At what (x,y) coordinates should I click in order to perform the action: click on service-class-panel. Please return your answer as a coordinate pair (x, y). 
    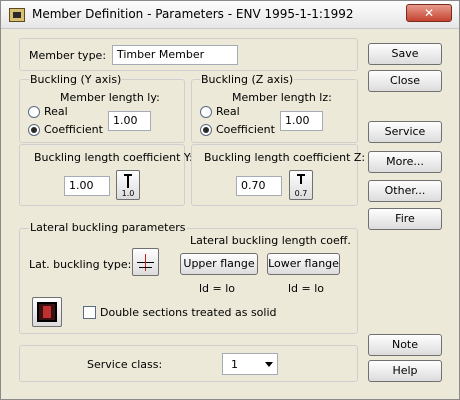
    Looking at the image, I should click on (188, 363).